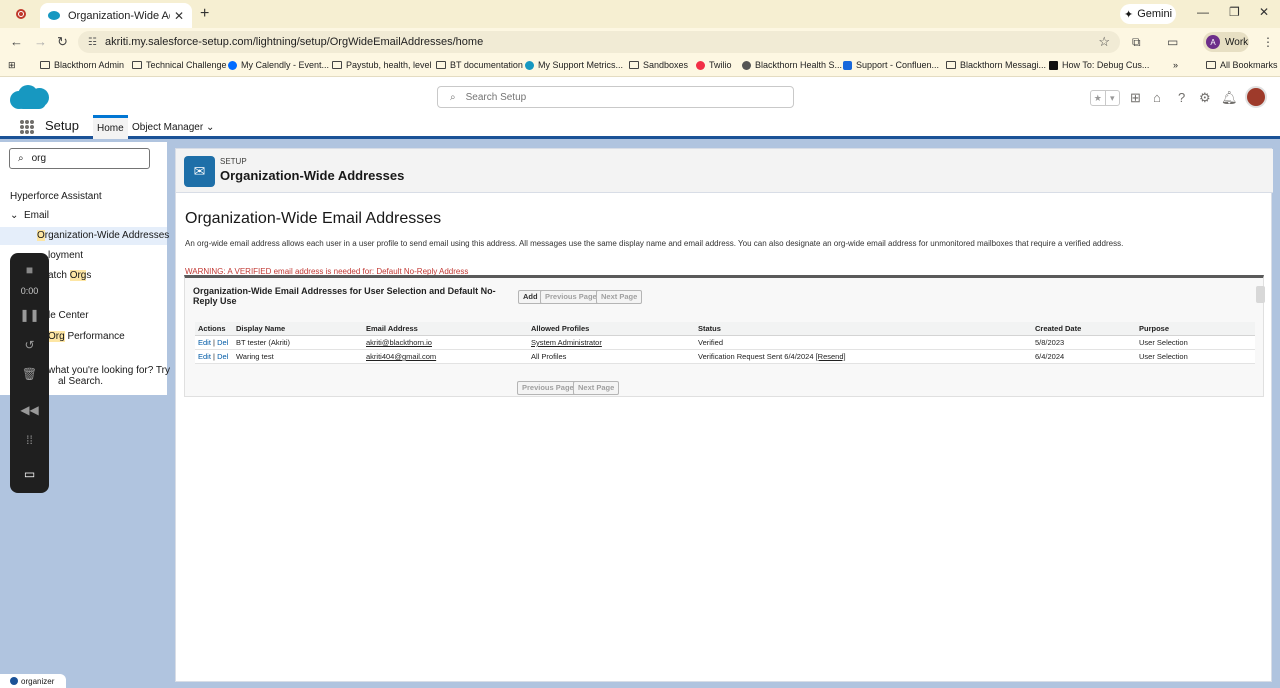 Image resolution: width=1280 pixels, height=688 pixels. What do you see at coordinates (29, 474) in the screenshot?
I see `camera-icon: ▭` at bounding box center [29, 474].